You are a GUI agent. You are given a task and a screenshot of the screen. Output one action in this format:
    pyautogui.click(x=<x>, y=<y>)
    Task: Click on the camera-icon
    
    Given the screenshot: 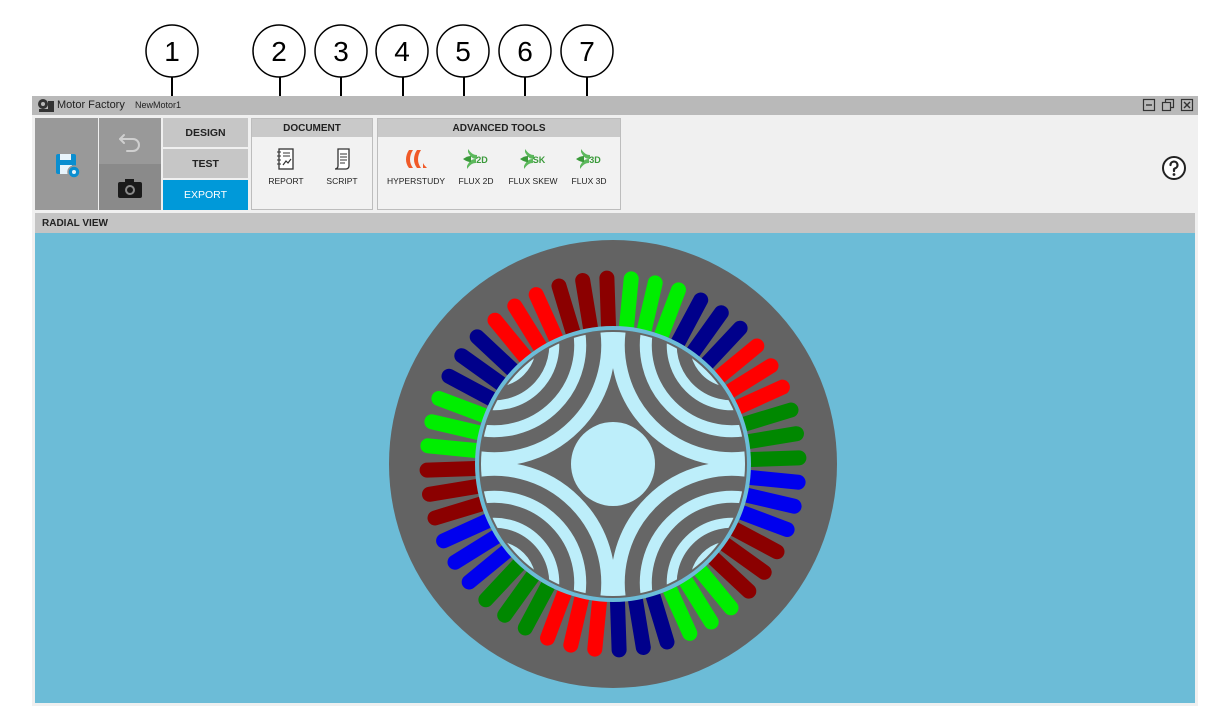 What is the action you would take?
    pyautogui.click(x=130, y=188)
    